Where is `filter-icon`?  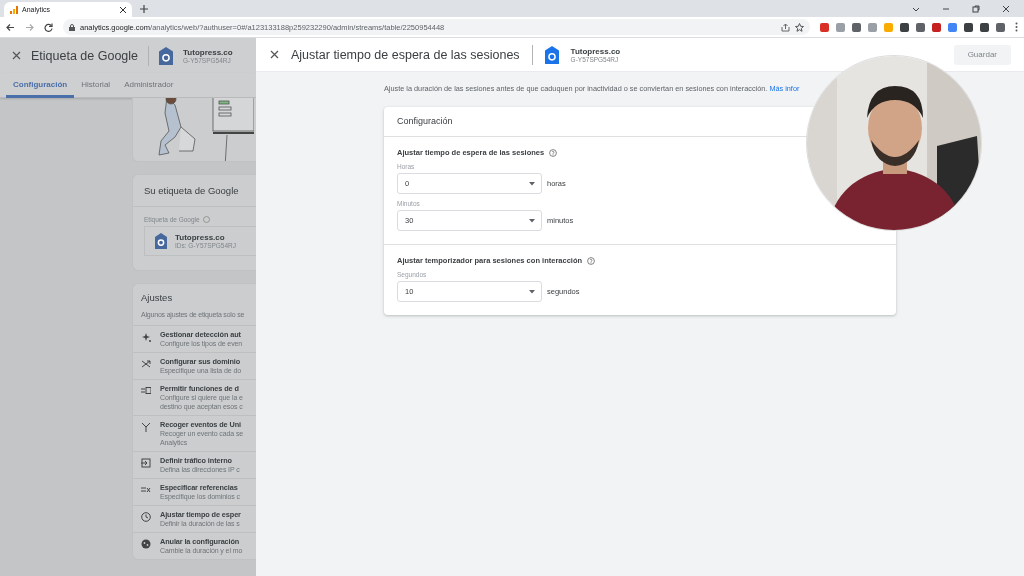 filter-icon is located at coordinates (146, 490).